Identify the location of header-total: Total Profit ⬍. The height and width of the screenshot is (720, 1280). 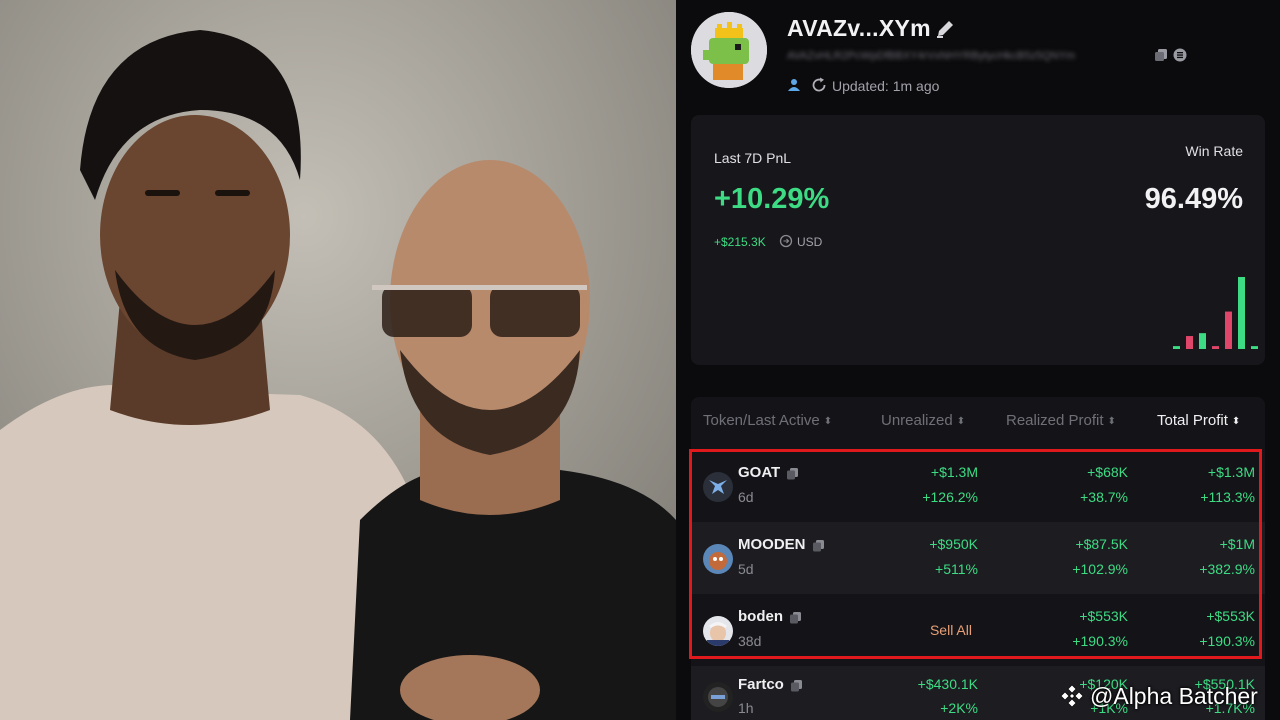
(1198, 420).